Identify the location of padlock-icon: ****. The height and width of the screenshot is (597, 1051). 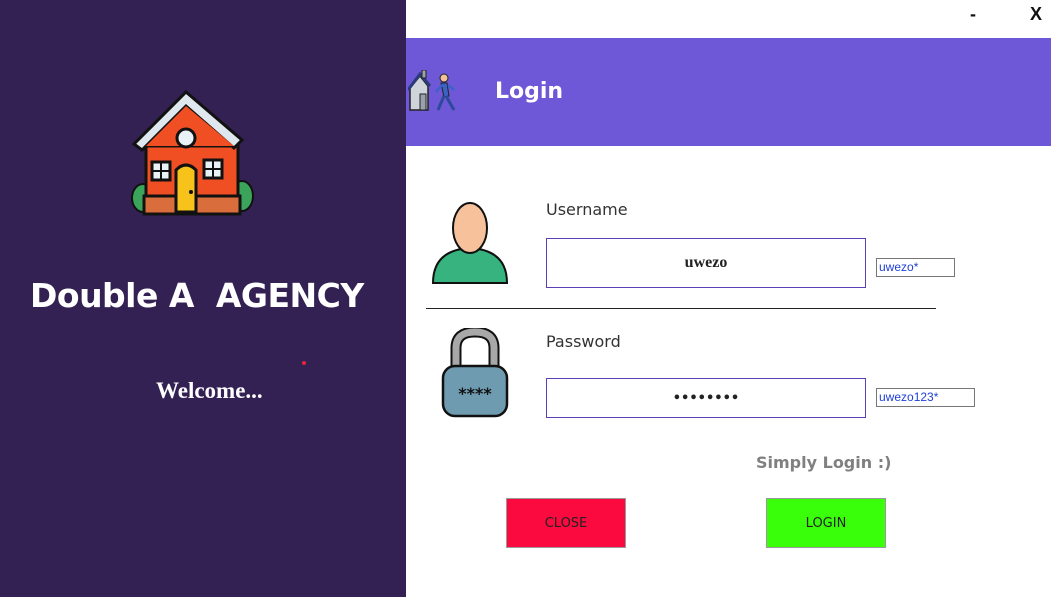
(475, 373).